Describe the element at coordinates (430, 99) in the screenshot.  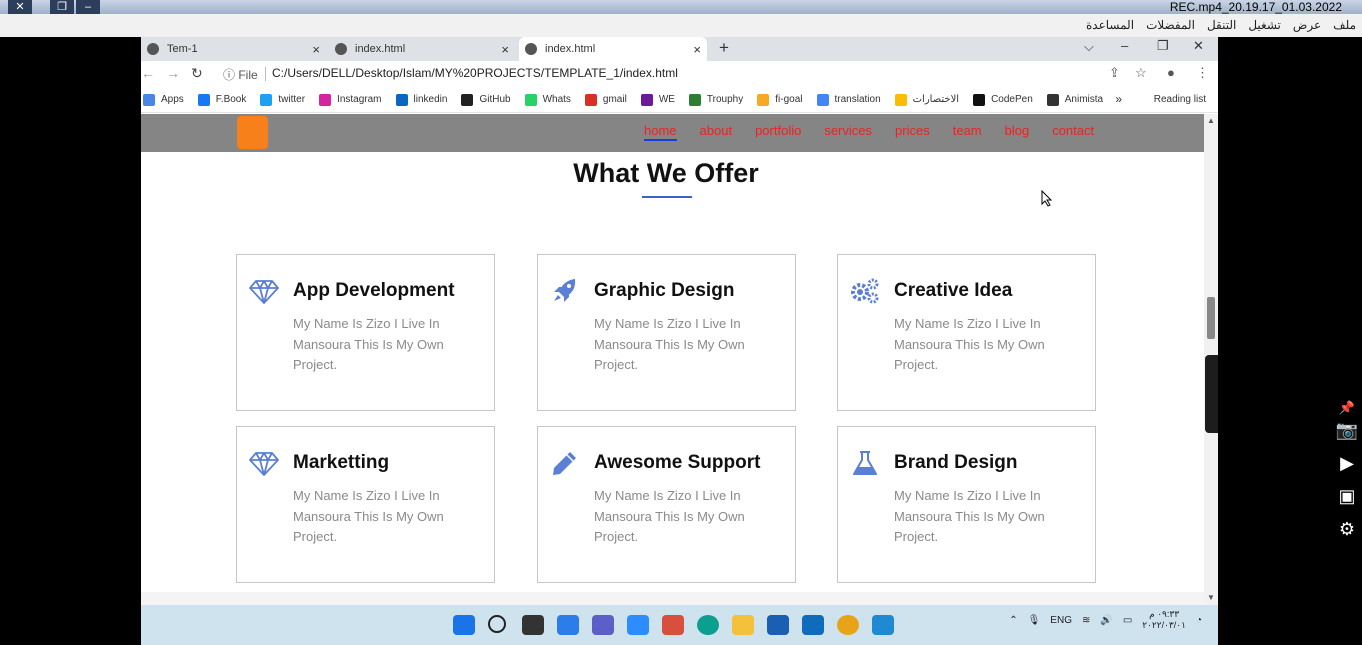
I see `bookmark-label: linkedin` at that location.